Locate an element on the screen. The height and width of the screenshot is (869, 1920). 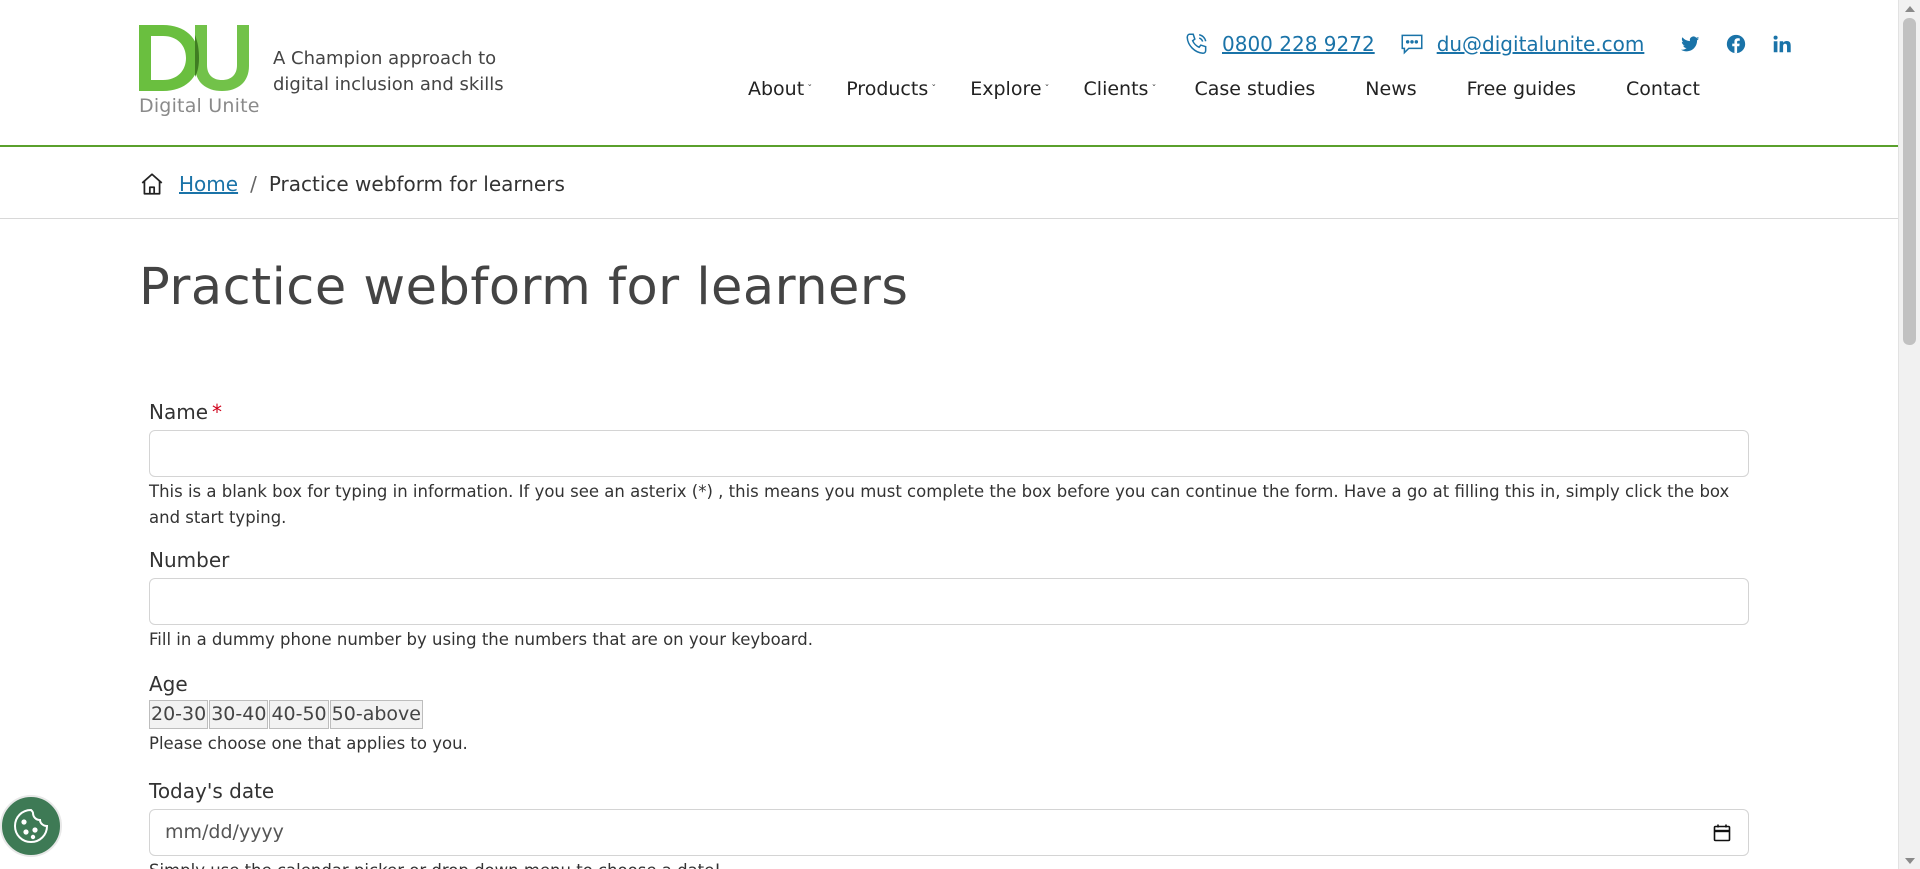
nav-products: Products ˇ is located at coordinates (891, 89).